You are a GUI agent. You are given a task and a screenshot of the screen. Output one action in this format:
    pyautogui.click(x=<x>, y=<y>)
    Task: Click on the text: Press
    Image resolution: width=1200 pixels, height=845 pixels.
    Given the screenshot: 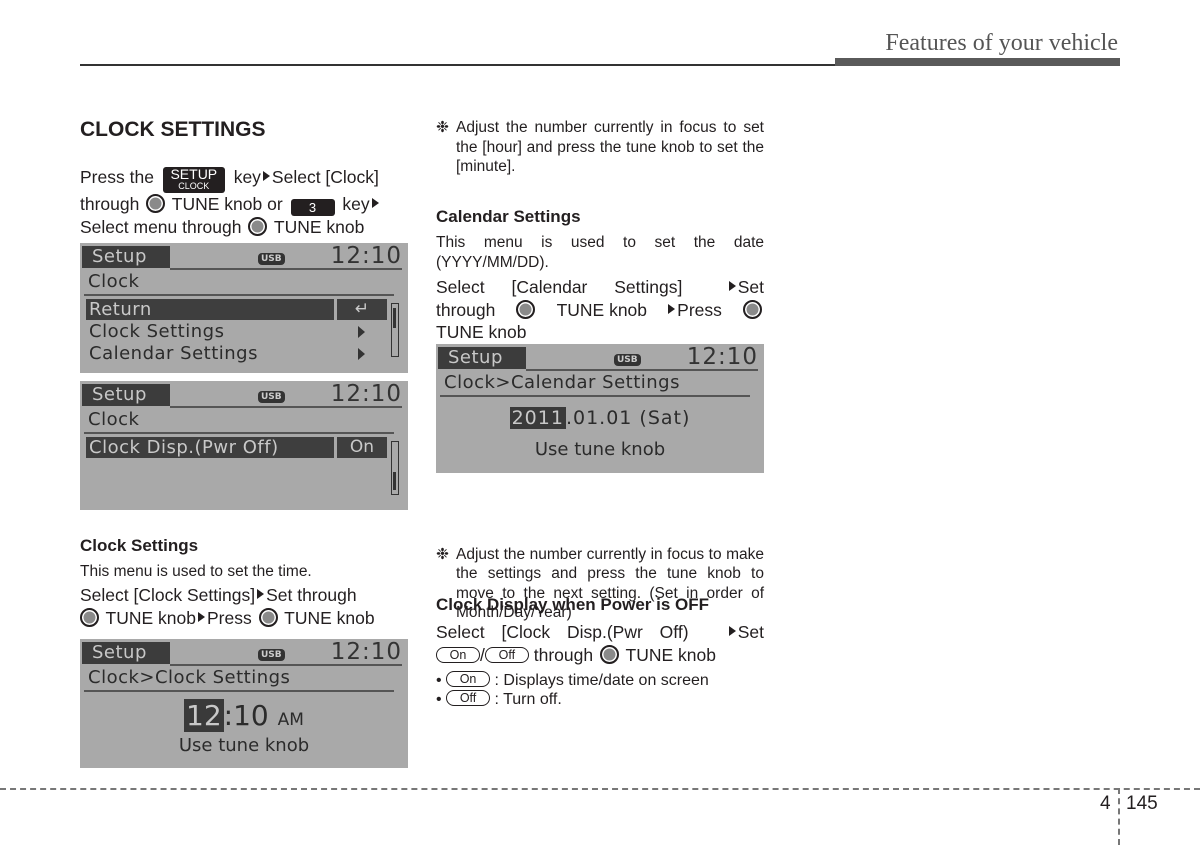 What is the action you would take?
    pyautogui.click(x=699, y=309)
    